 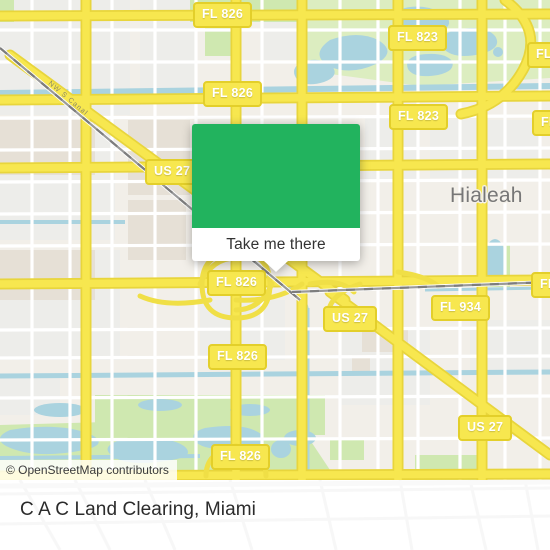 I want to click on take-me-there-button: Take me there, so click(x=276, y=244).